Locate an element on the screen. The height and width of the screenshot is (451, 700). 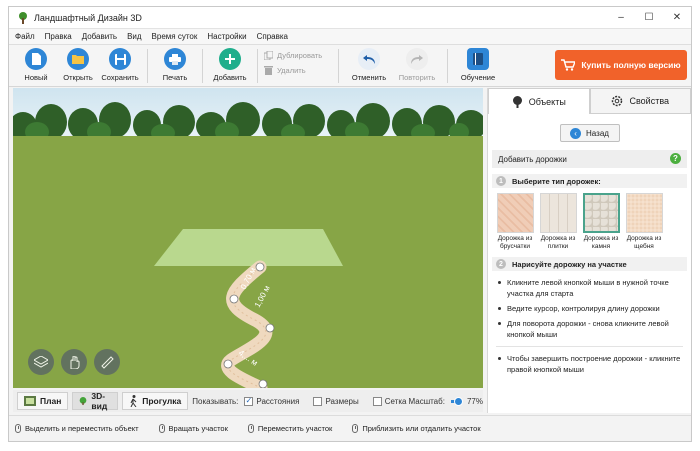
ruler-icon is located at coordinates (107, 362).